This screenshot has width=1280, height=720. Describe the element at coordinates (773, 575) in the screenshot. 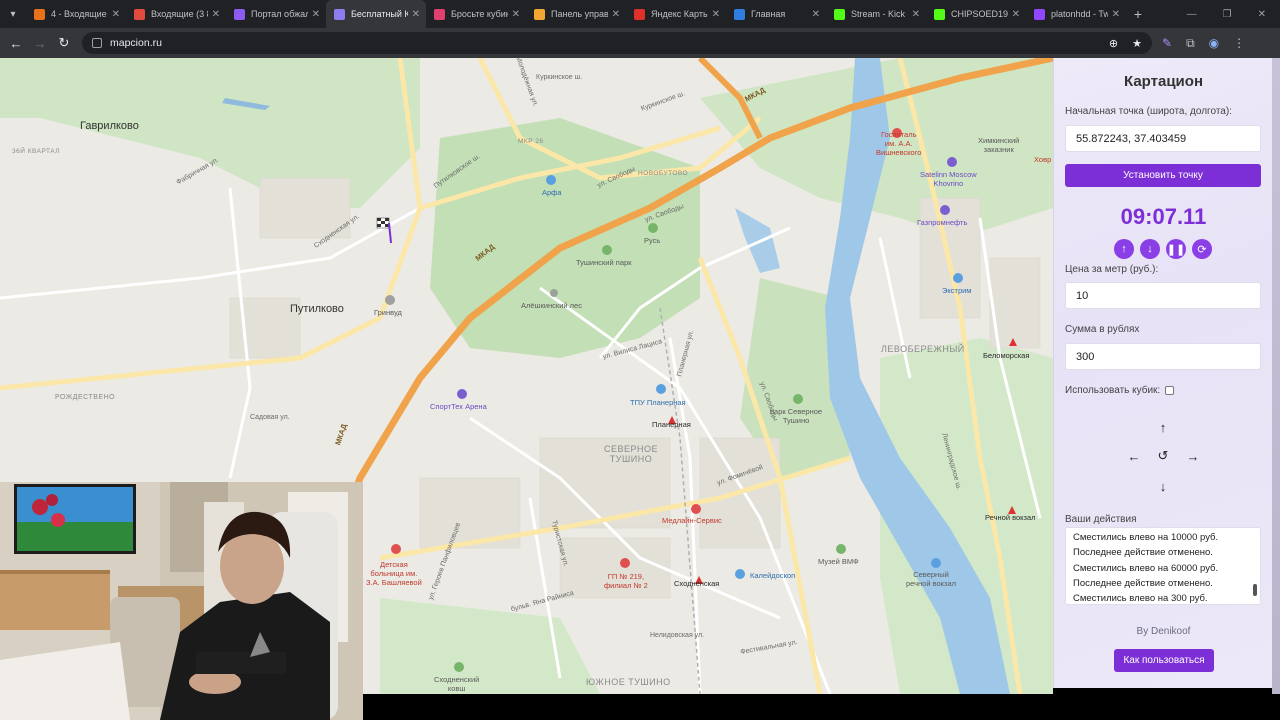

I see `poi-label: Калейдоскоп` at that location.